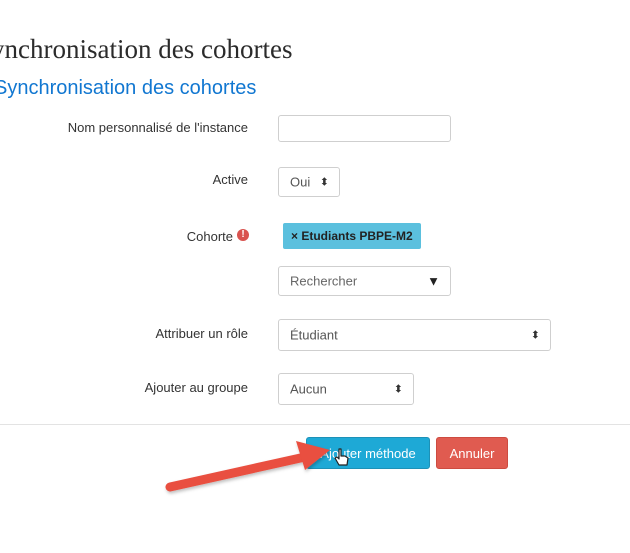  Describe the element at coordinates (247, 466) in the screenshot. I see `annotation-arrow-icon` at that location.